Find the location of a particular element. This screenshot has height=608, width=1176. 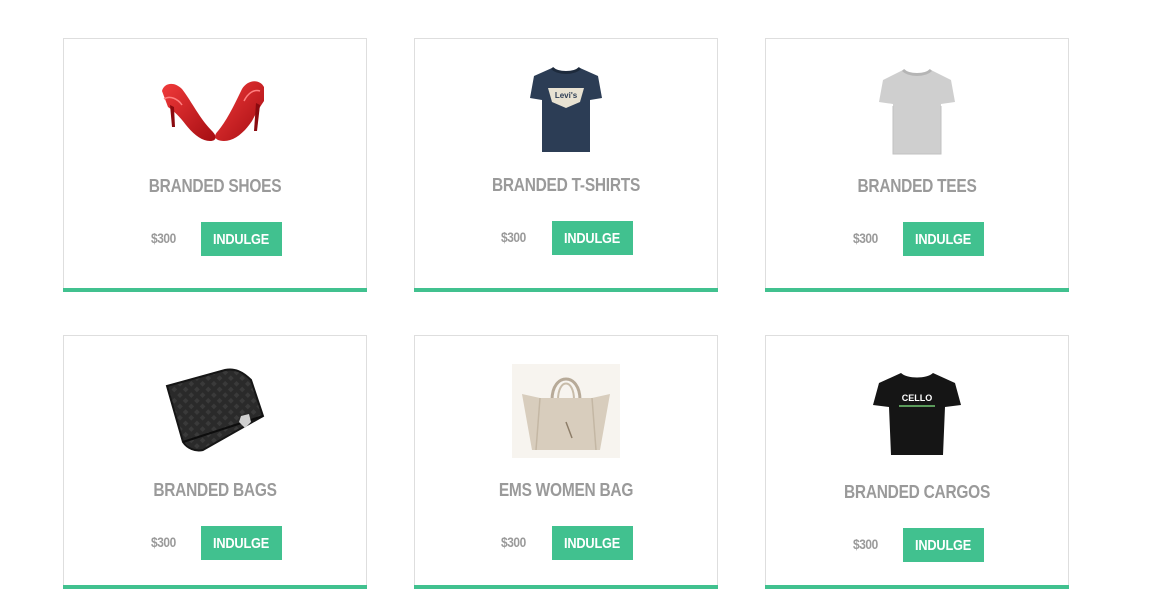

beige-handbag-icon is located at coordinates (566, 411).